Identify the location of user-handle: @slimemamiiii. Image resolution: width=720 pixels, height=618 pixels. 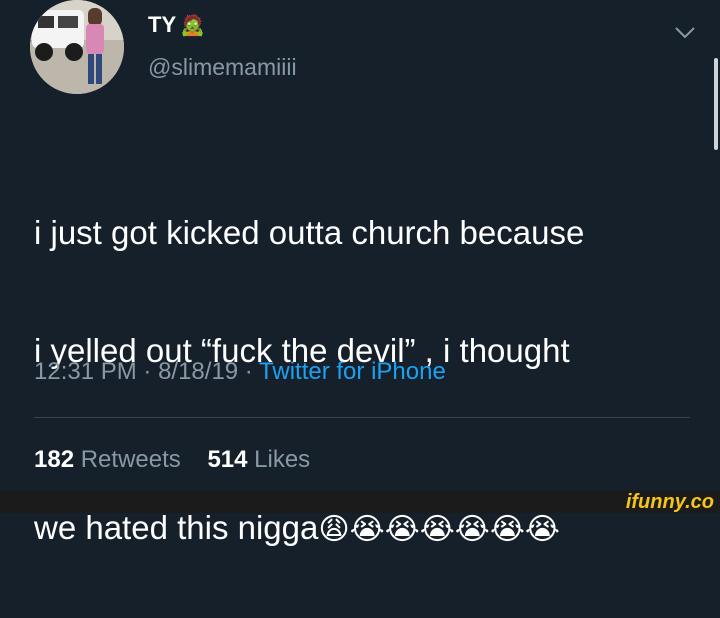
(222, 67).